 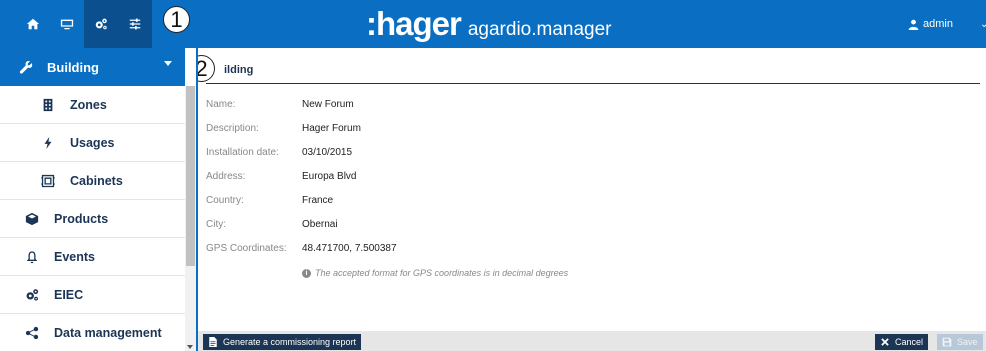 I want to click on tab-building: ilding, so click(x=238, y=70).